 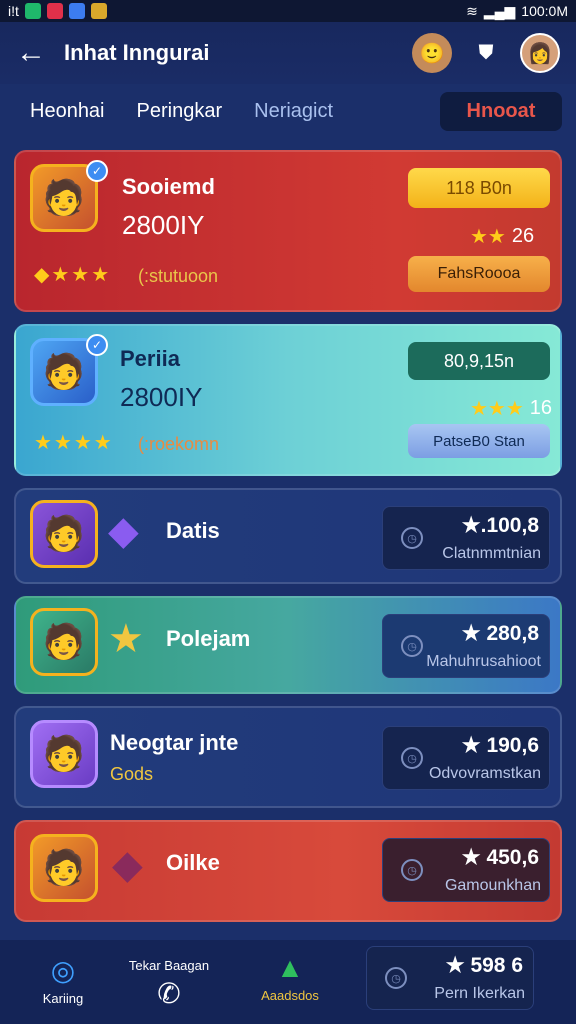 I want to click on tab-hnooat-active: Hnooat, so click(x=501, y=111).